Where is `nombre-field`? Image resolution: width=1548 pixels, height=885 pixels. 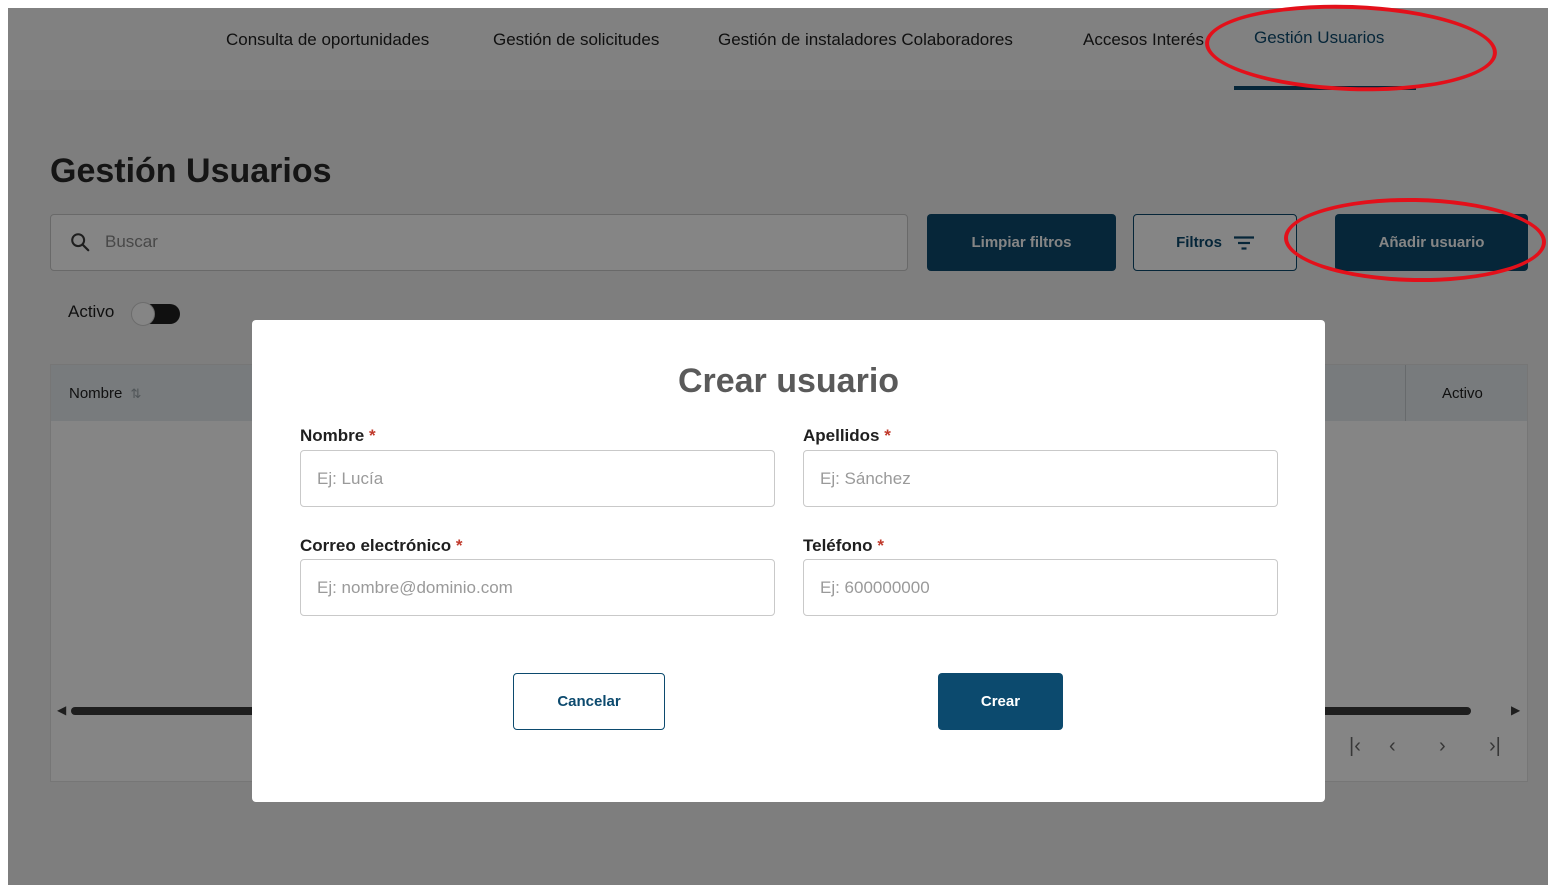
nombre-field is located at coordinates (537, 478).